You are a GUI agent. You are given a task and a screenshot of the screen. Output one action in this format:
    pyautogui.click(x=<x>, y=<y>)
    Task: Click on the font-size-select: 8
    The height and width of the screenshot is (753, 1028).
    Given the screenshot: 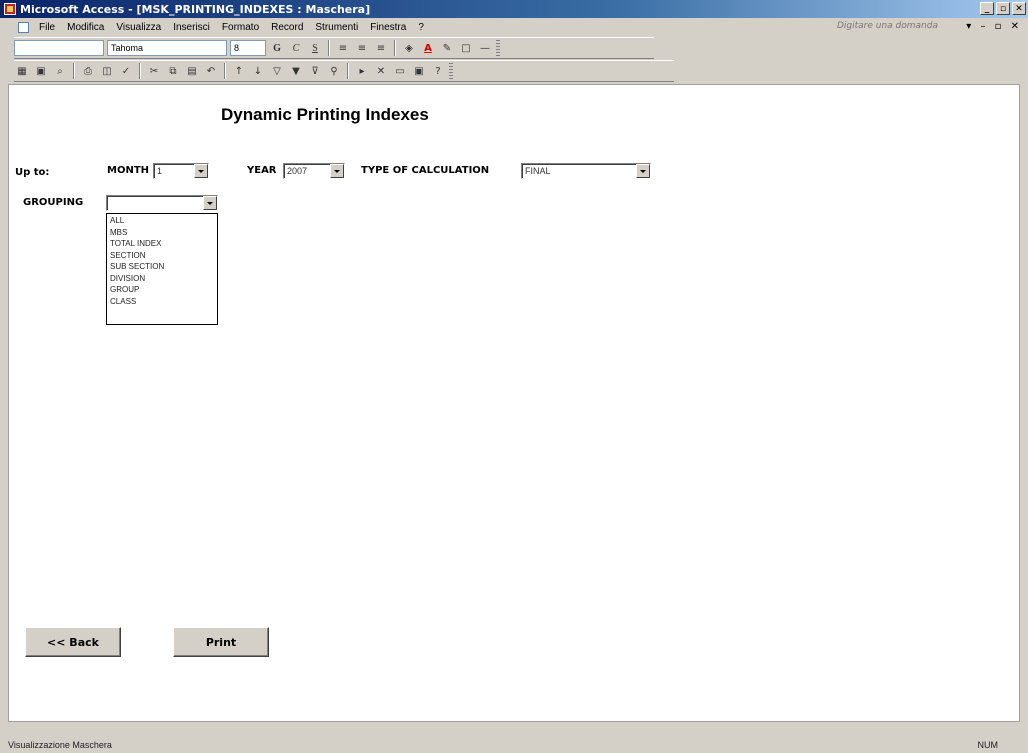 What is the action you would take?
    pyautogui.click(x=248, y=48)
    